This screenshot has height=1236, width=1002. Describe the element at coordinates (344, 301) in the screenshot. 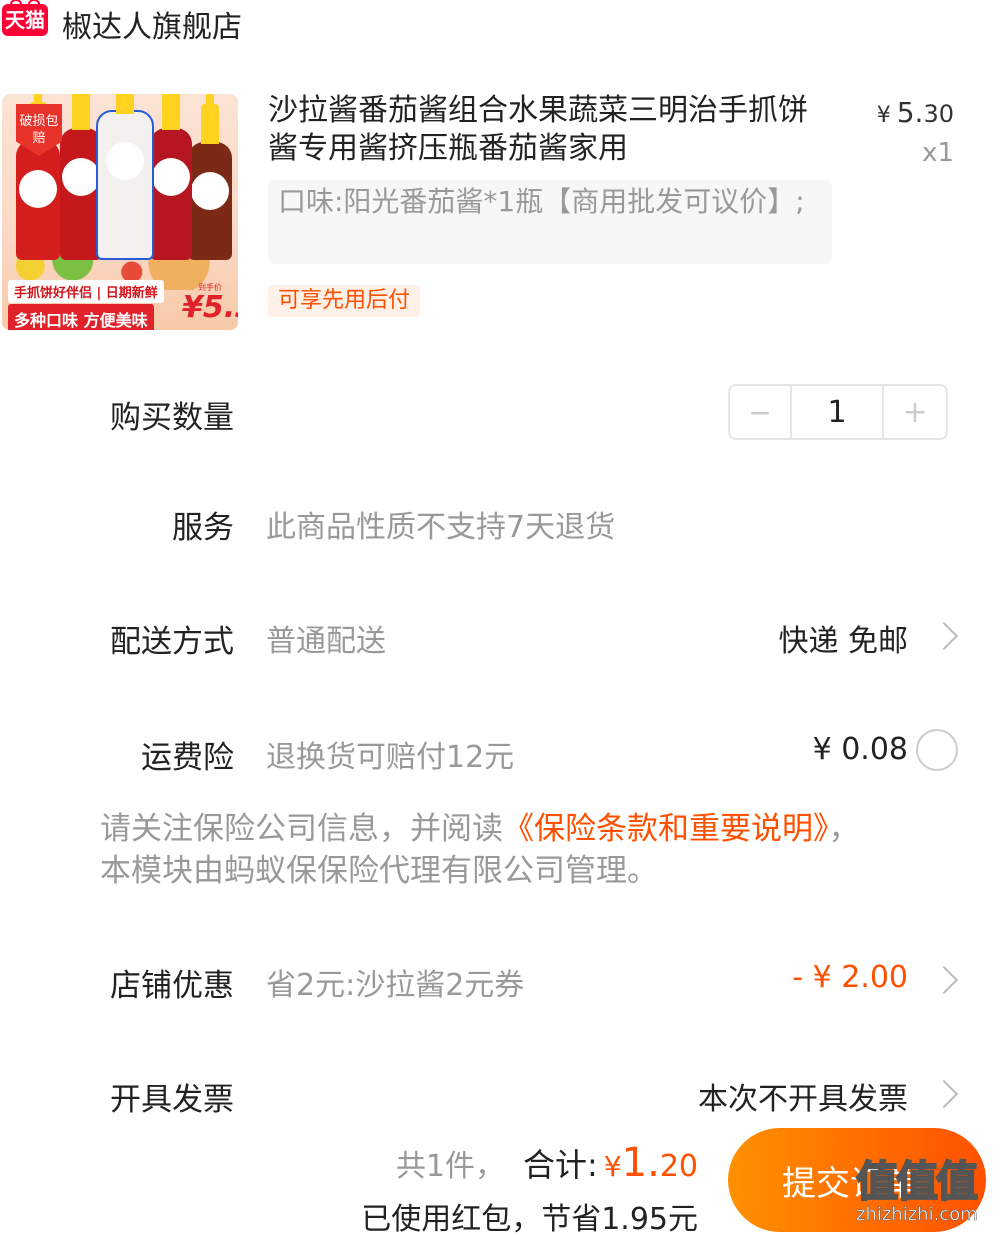

I see `pay-later-tag: 可享先用后付` at that location.